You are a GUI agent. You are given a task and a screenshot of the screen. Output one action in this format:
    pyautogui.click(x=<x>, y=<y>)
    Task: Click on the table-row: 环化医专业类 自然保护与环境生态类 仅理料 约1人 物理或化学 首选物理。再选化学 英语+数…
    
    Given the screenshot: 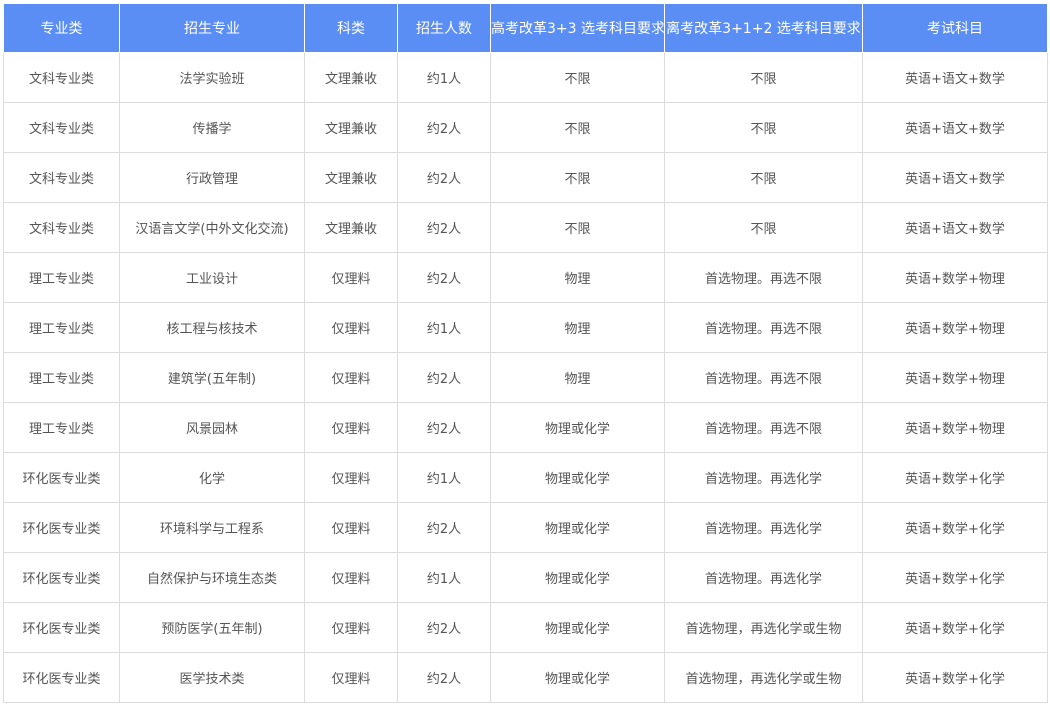 What is the action you would take?
    pyautogui.click(x=525, y=577)
    